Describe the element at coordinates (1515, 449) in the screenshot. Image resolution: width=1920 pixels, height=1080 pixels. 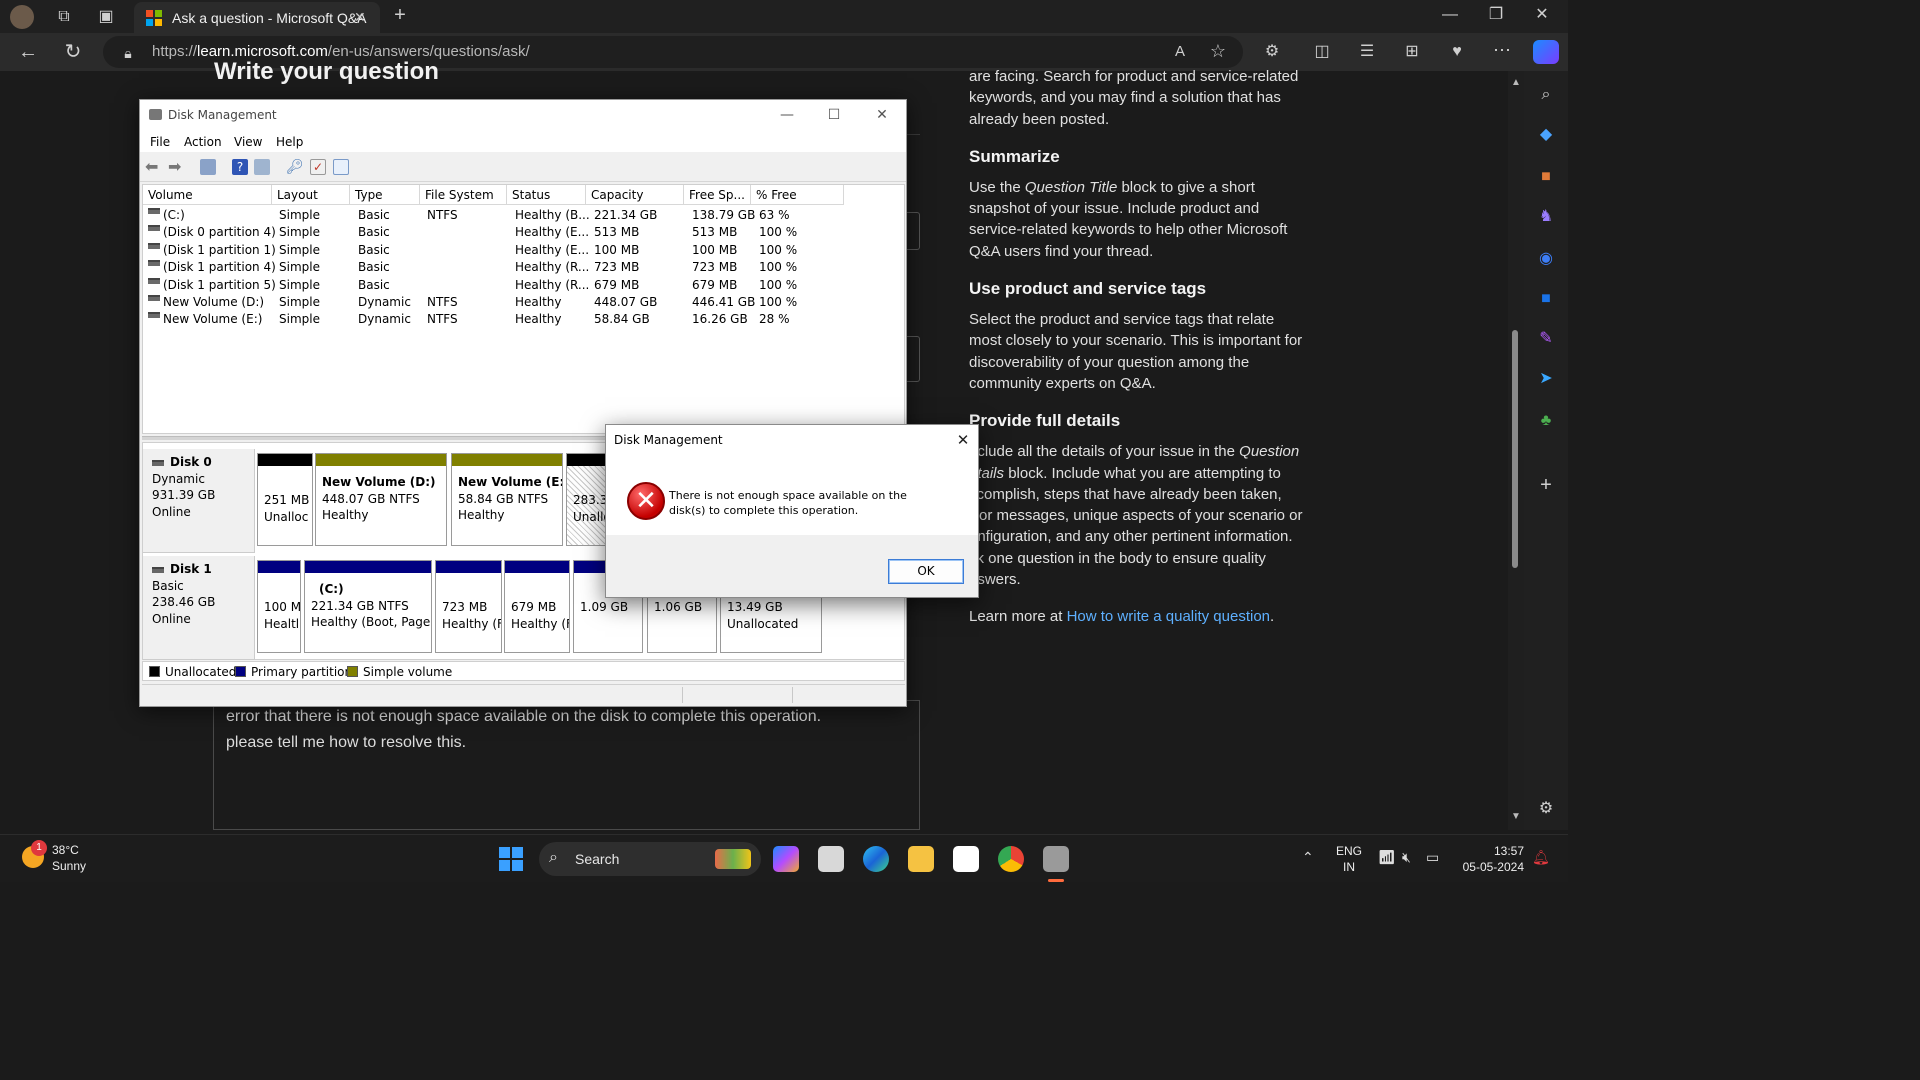
I see `scroll-thumb` at that location.